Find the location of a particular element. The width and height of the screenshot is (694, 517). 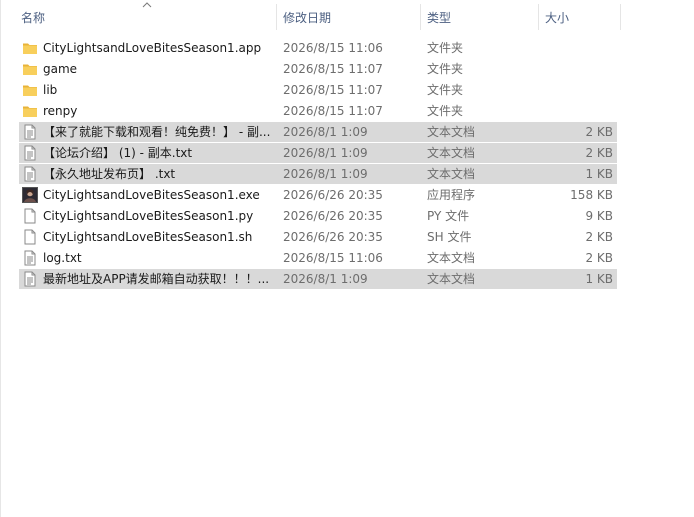

column-header-type: 类型 is located at coordinates (480, 18).